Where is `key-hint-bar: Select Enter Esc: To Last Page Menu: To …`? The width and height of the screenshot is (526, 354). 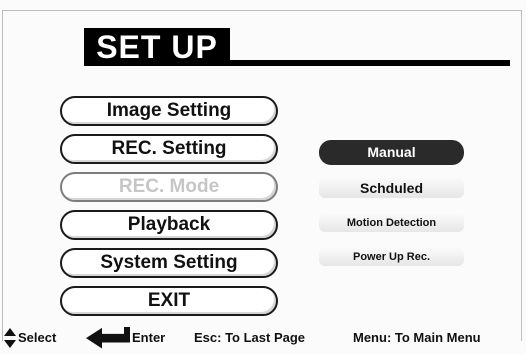
key-hint-bar: Select Enter Esc: To Last Page Menu: To … is located at coordinates (263, 338).